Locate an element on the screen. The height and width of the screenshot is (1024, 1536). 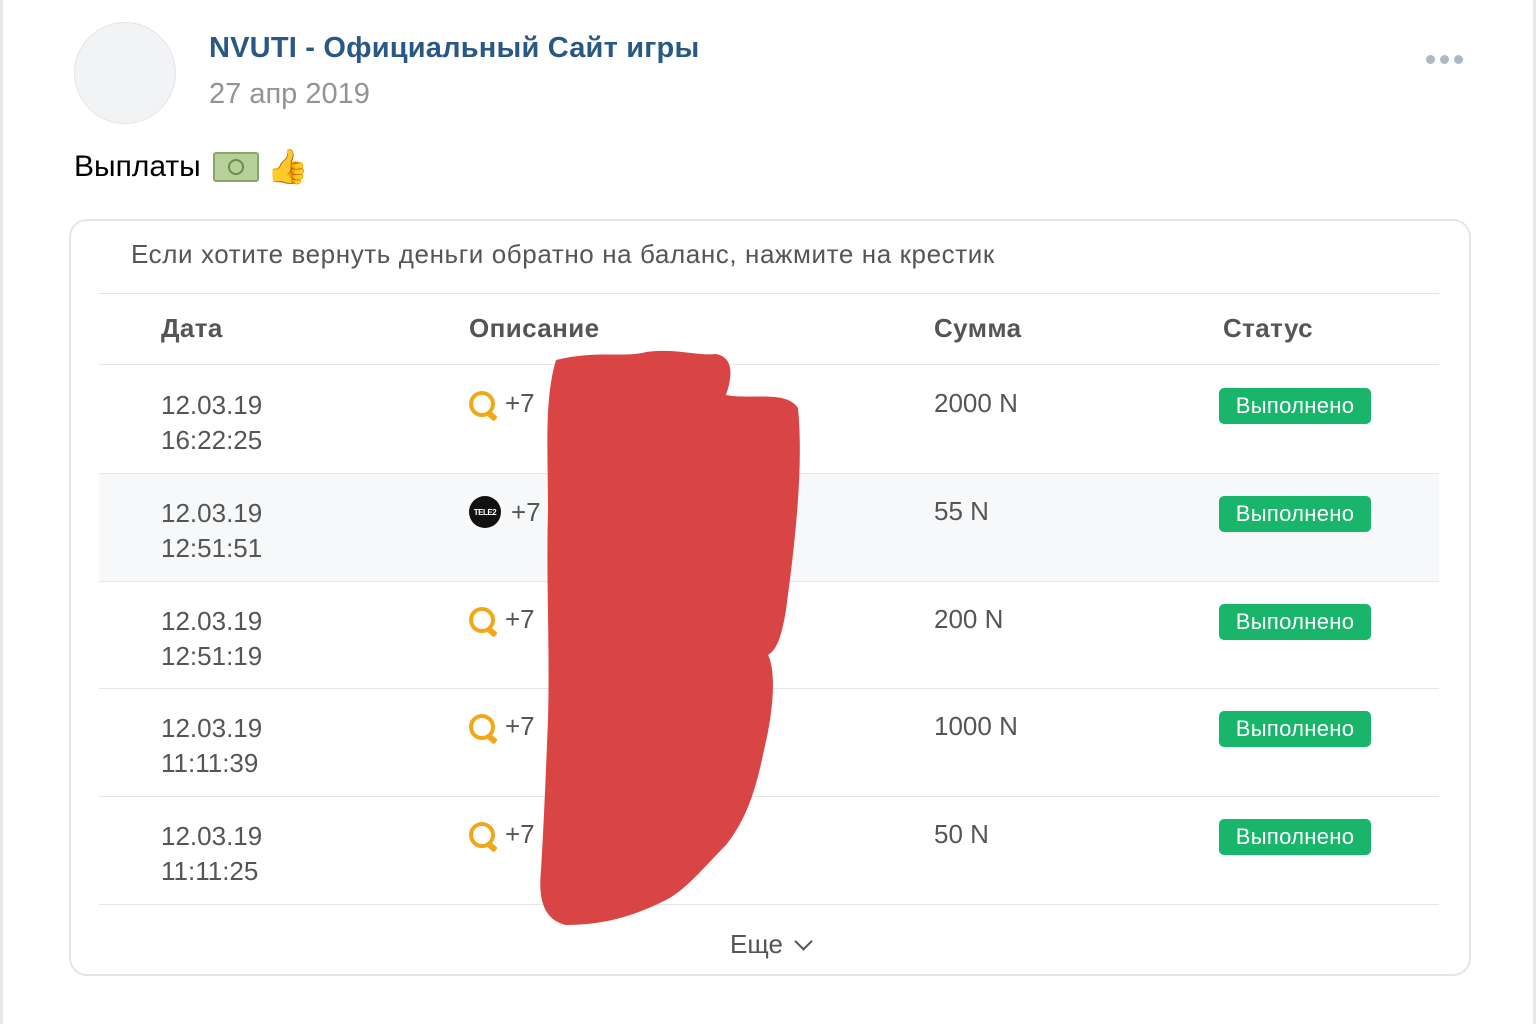
post-date: 27 апр 2019 is located at coordinates (289, 94).